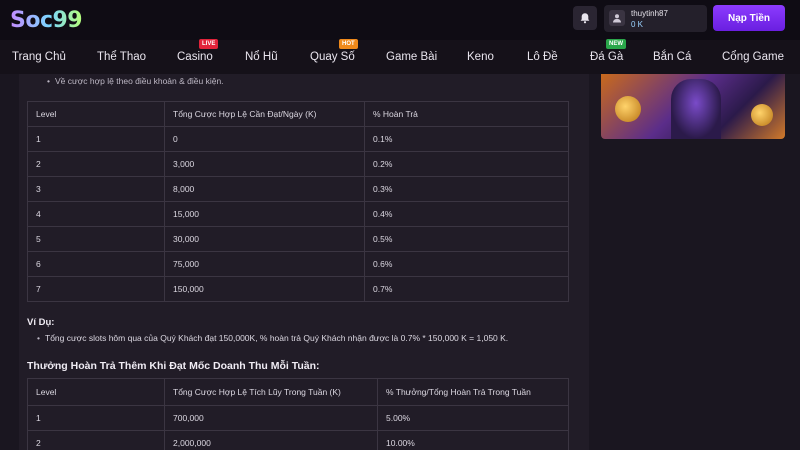 Image resolution: width=800 pixels, height=450 pixels. I want to click on turnover-cell: 2,000,000, so click(271, 440).